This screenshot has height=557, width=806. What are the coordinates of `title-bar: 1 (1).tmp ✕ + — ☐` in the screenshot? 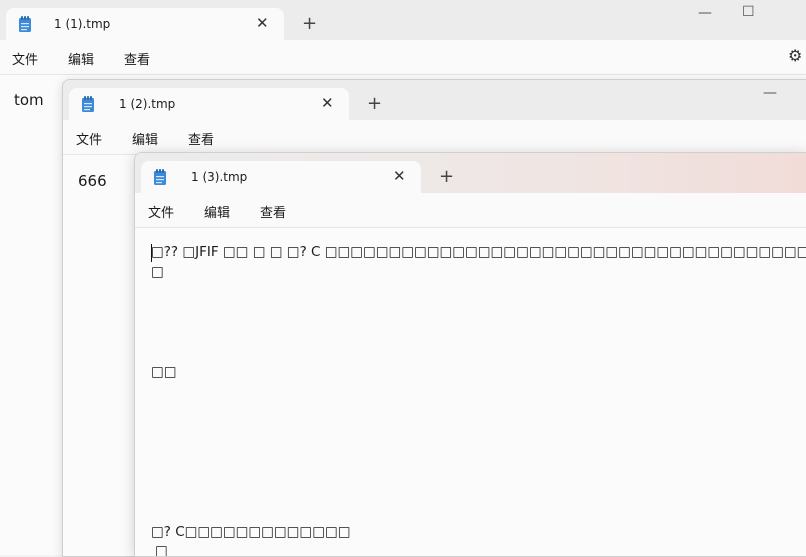 It's located at (403, 20).